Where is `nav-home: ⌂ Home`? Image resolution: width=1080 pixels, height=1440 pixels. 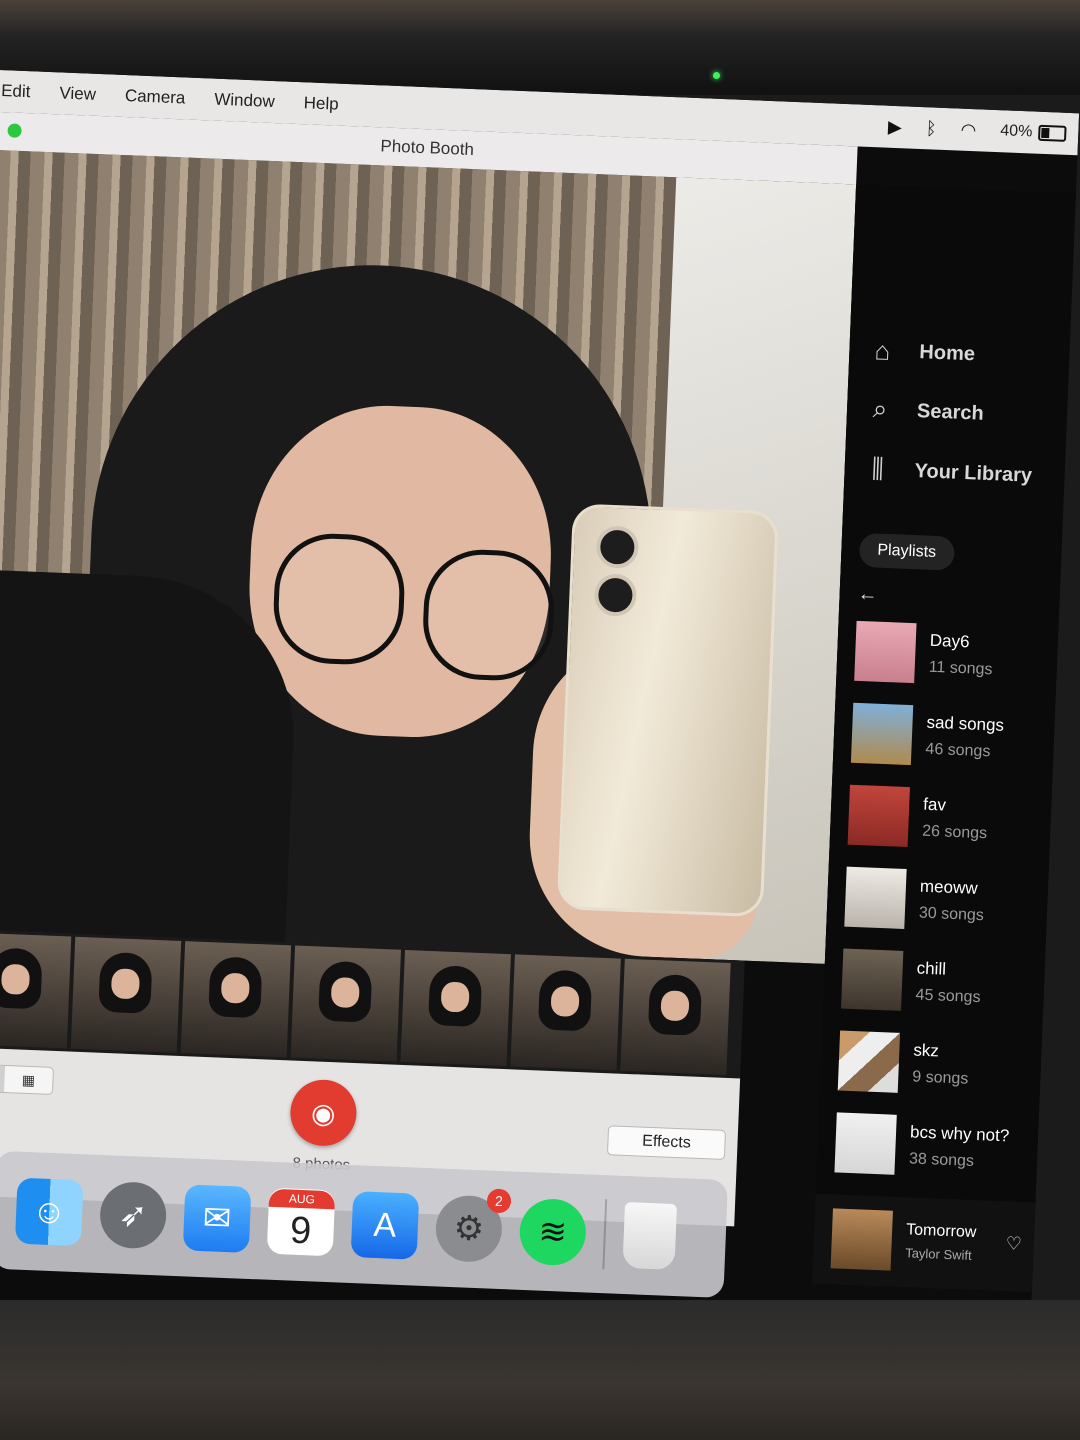 nav-home: ⌂ Home is located at coordinates (921, 352).